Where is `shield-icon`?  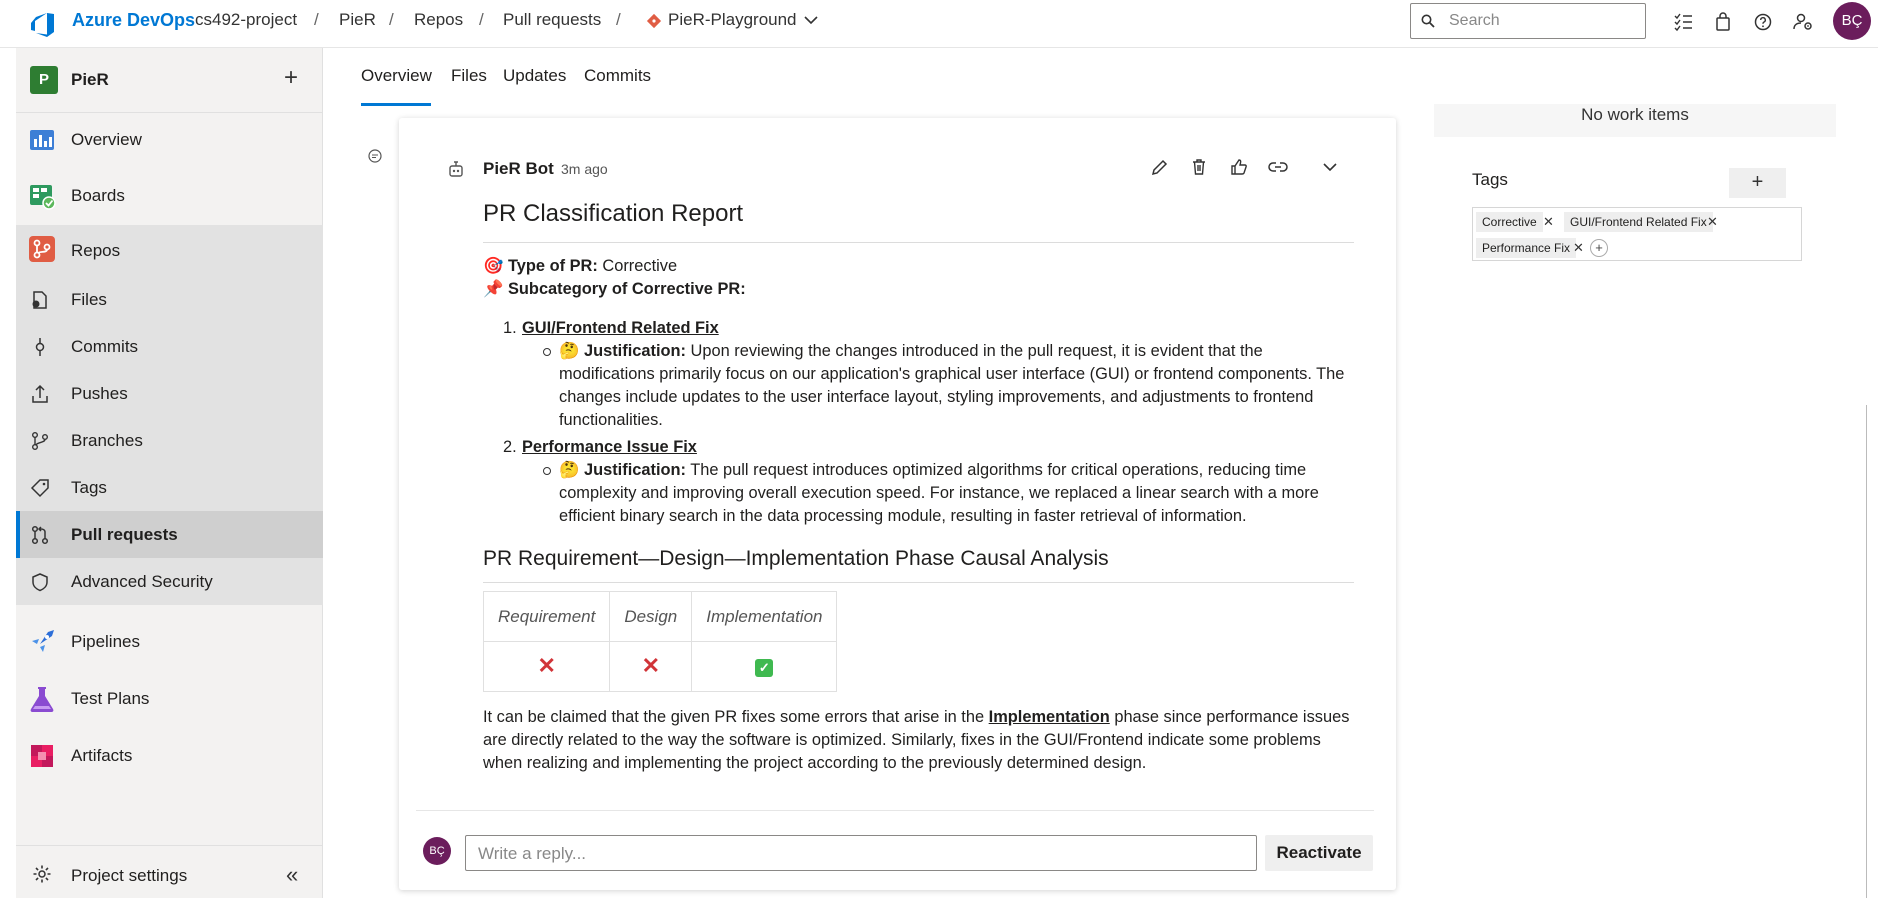 shield-icon is located at coordinates (40, 582).